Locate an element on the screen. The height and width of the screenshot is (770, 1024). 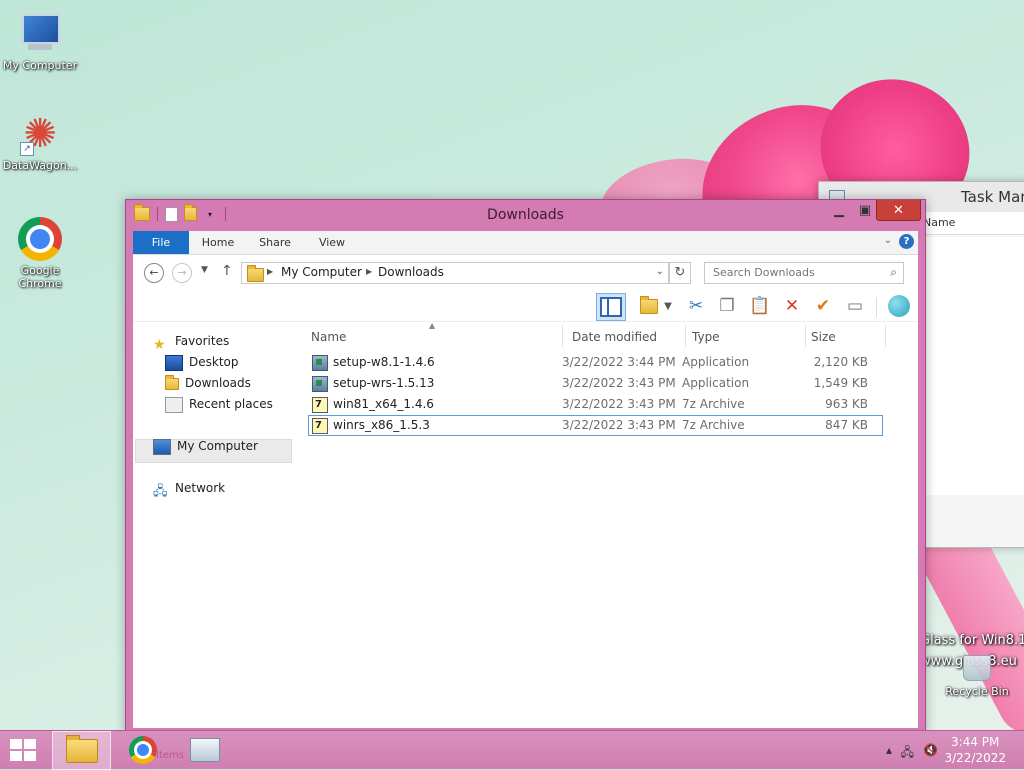
file-type: 7z Archive is located at coordinates (713, 404).